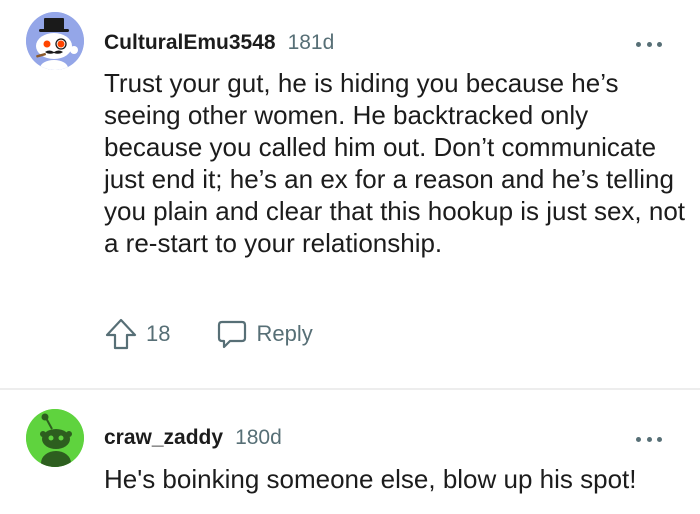 The width and height of the screenshot is (700, 514). I want to click on comment-age: 181d, so click(311, 42).